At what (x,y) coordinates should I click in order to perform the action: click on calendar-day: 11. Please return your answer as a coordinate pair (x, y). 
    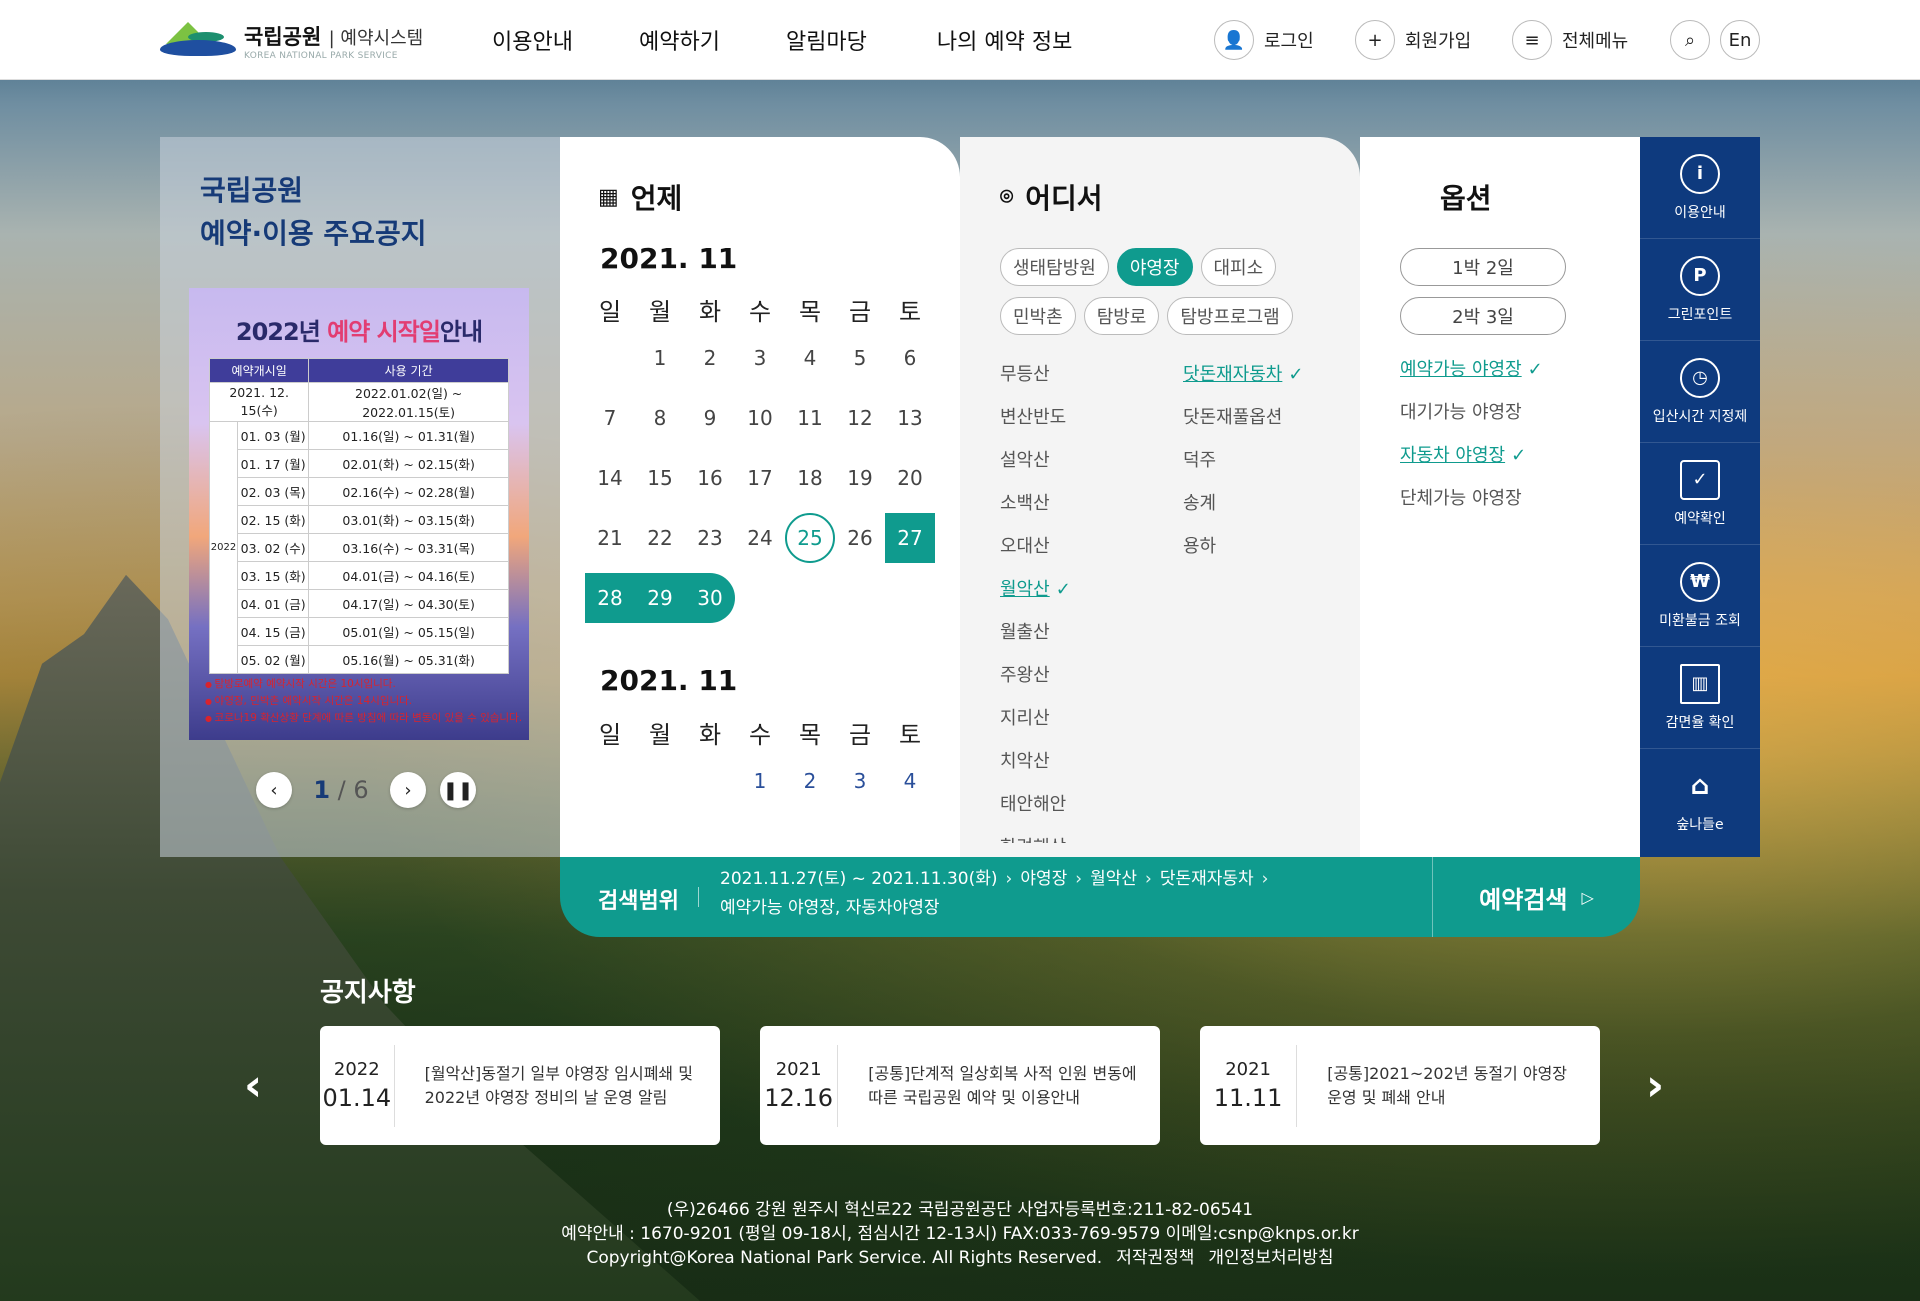
    Looking at the image, I should click on (810, 418).